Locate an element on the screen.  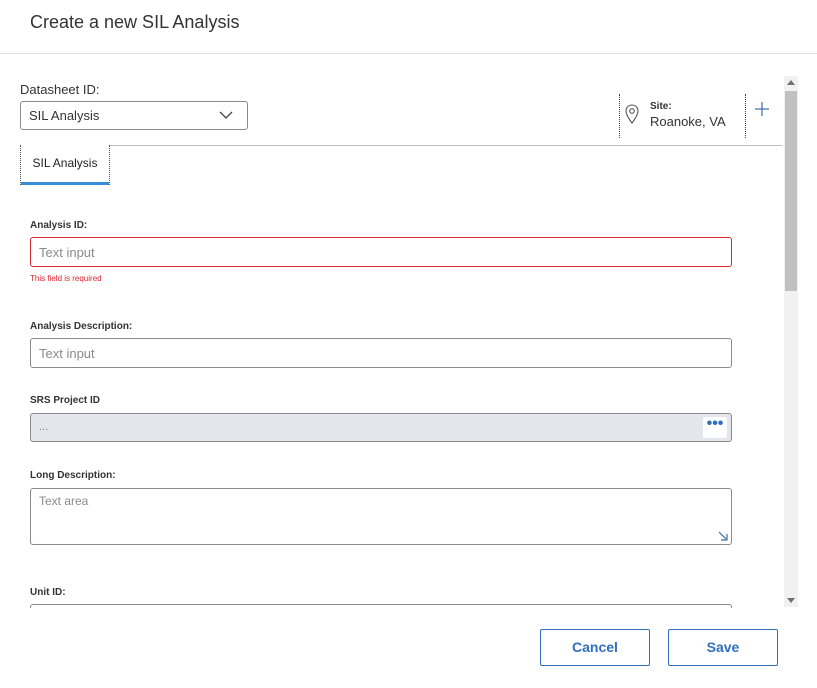
scroll-up-icon is located at coordinates (791, 82).